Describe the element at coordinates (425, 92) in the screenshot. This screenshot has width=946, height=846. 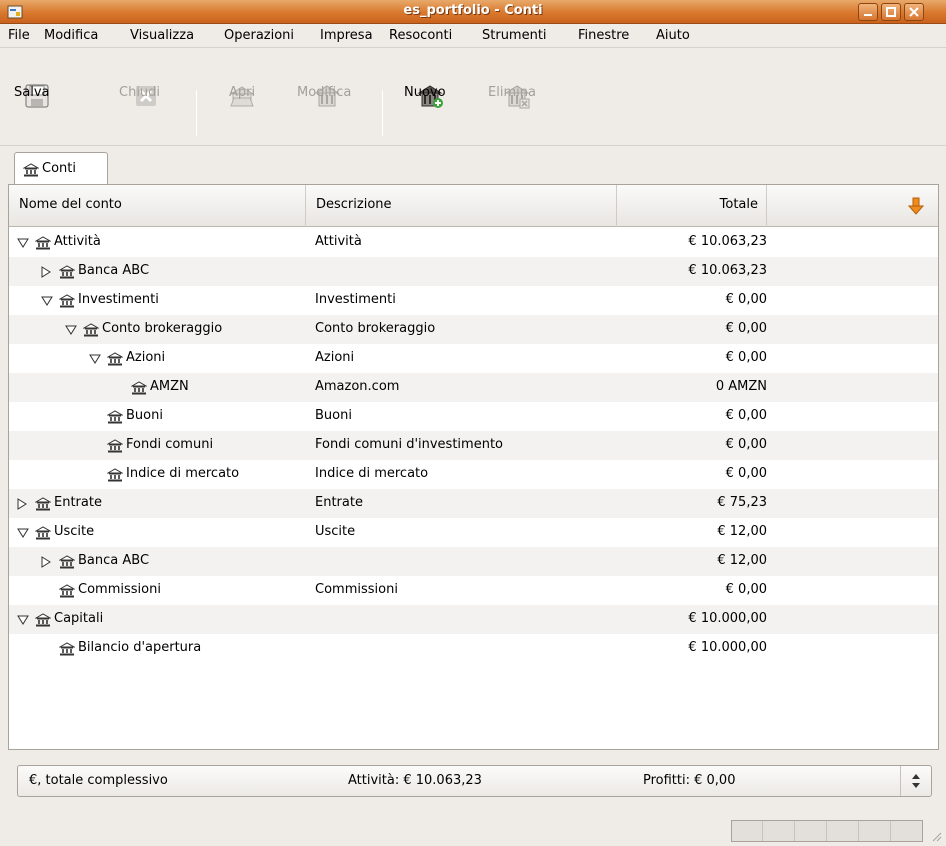
I see `new-label: Nuovo` at that location.